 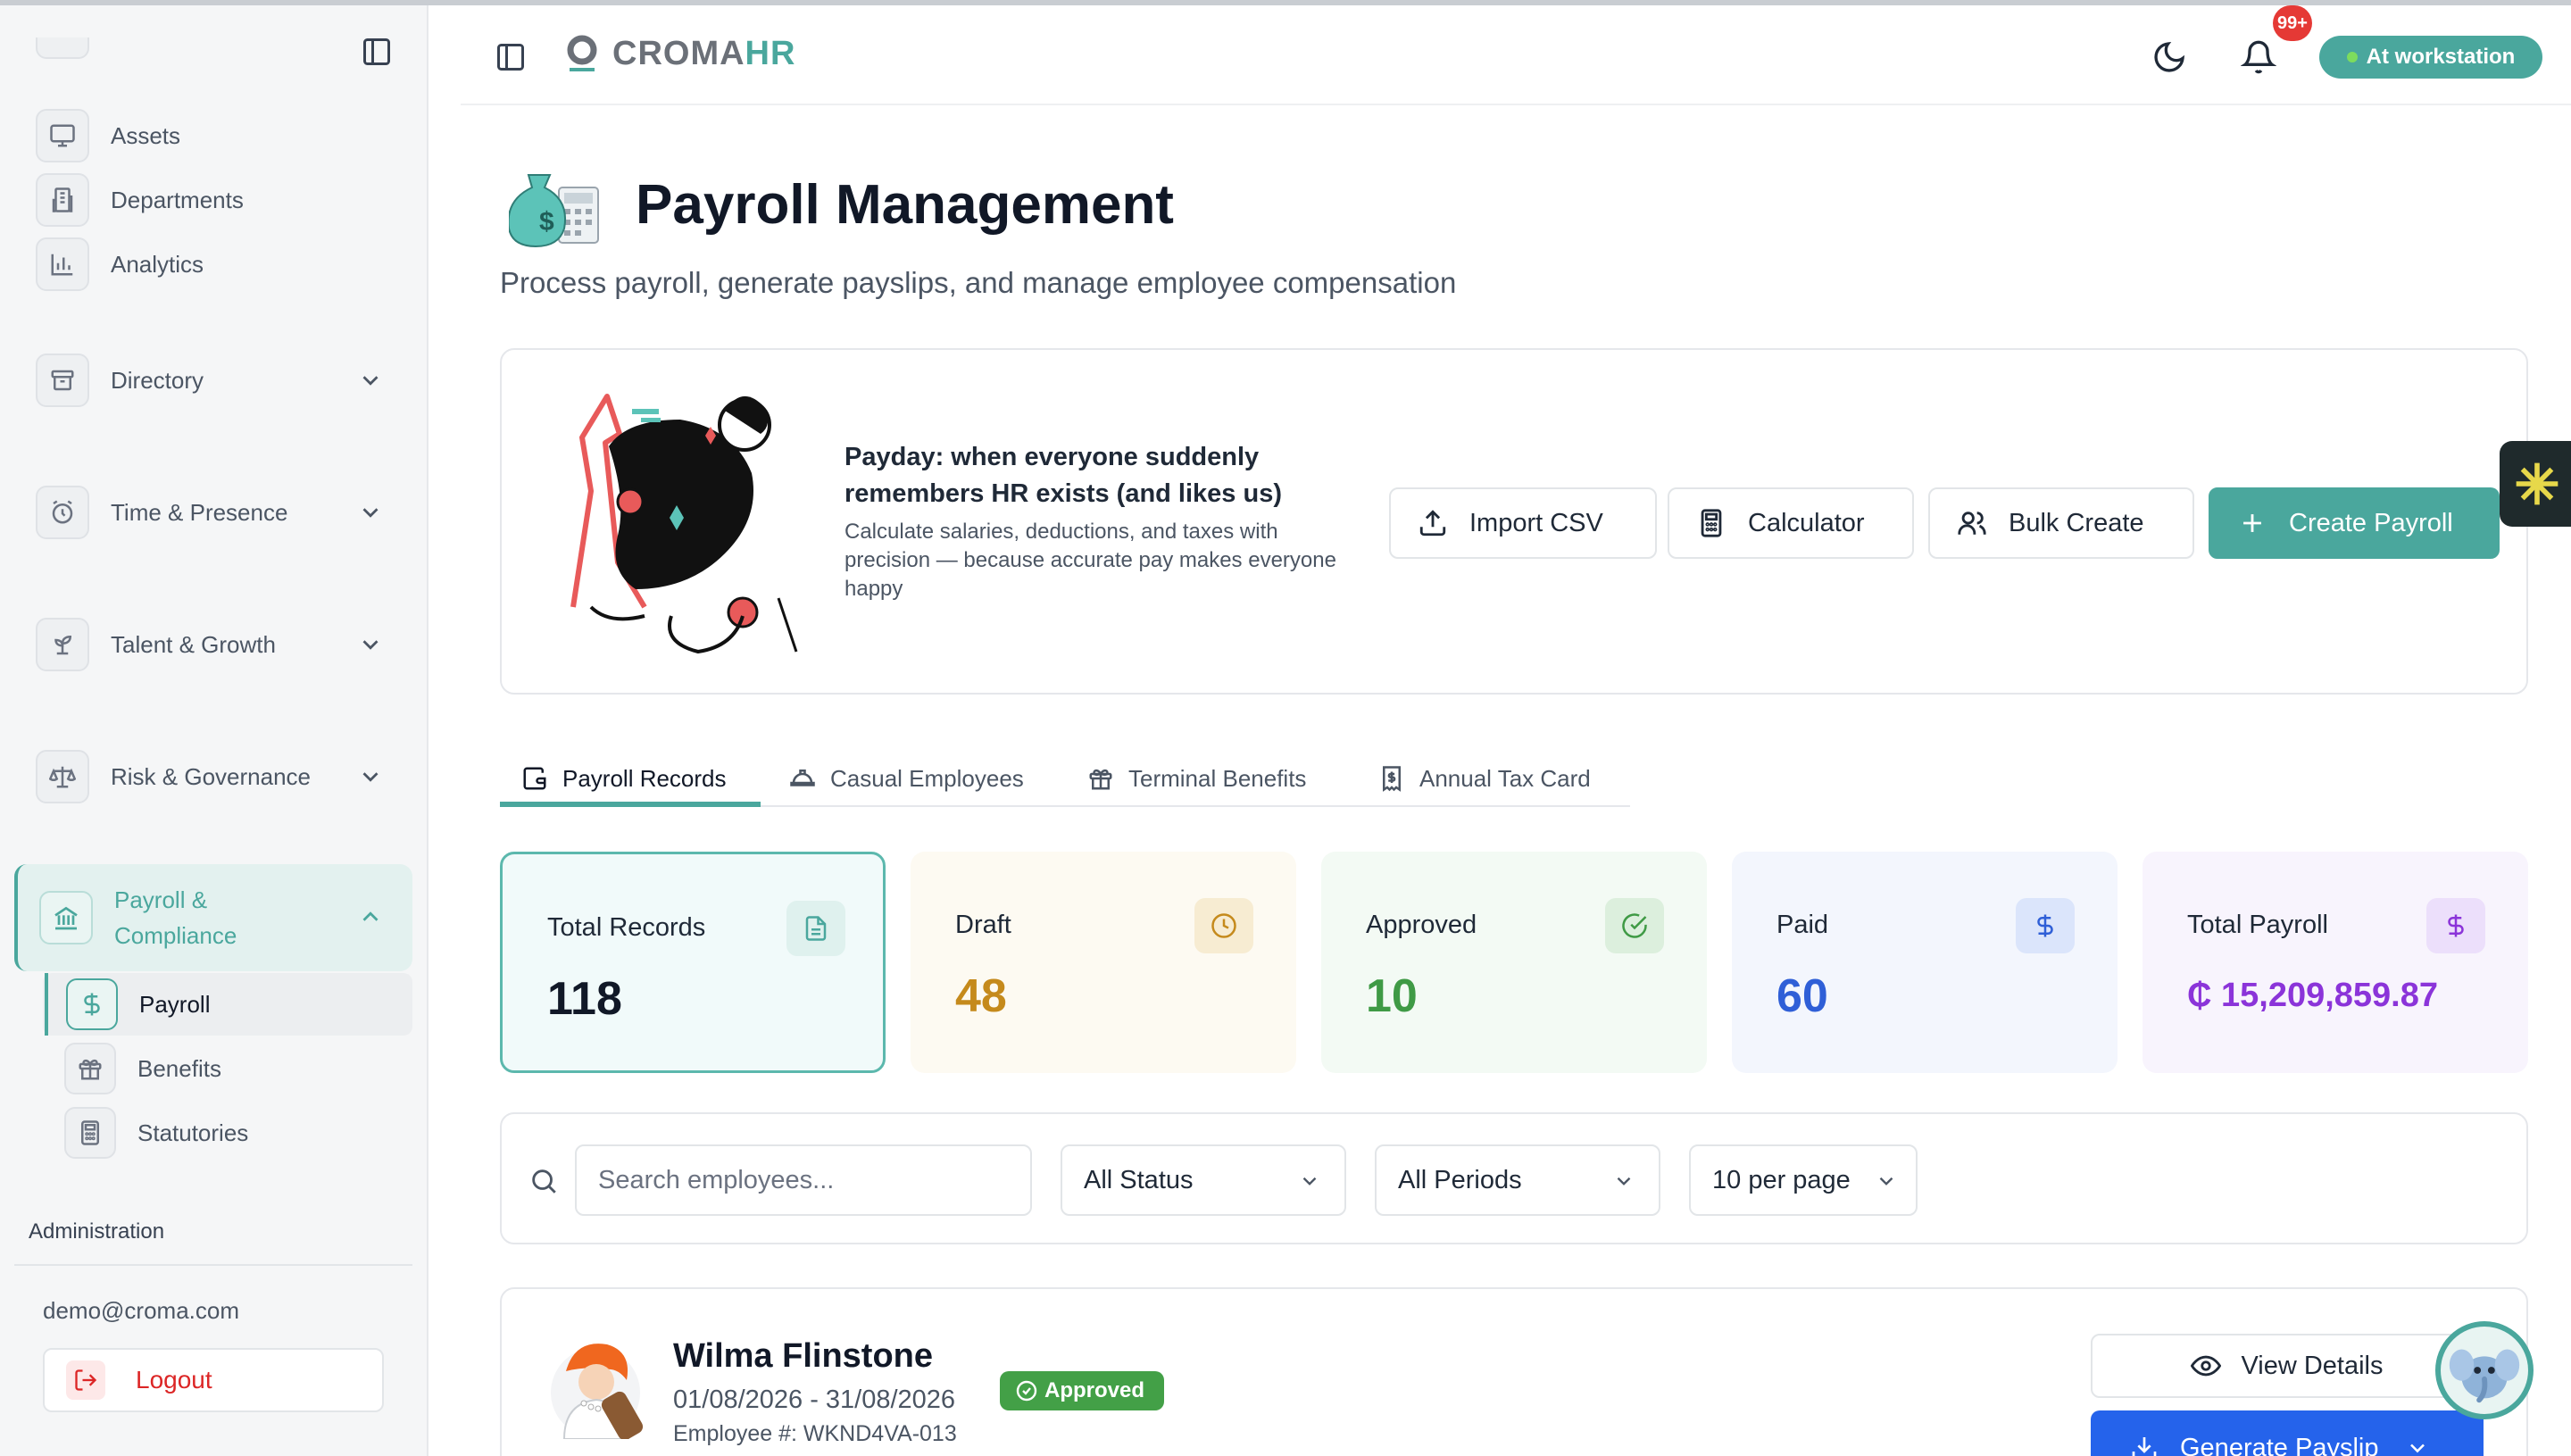 I want to click on sidebar-item-talent-growth: Talent & Growth, so click(x=156, y=644).